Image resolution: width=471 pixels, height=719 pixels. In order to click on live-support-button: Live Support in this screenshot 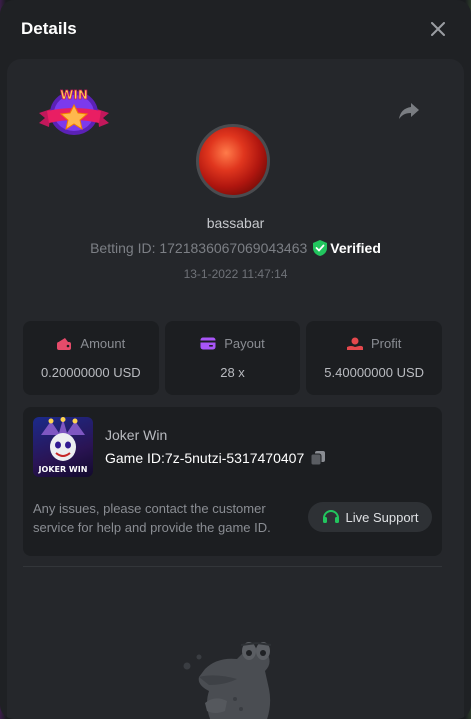, I will do `click(370, 517)`.